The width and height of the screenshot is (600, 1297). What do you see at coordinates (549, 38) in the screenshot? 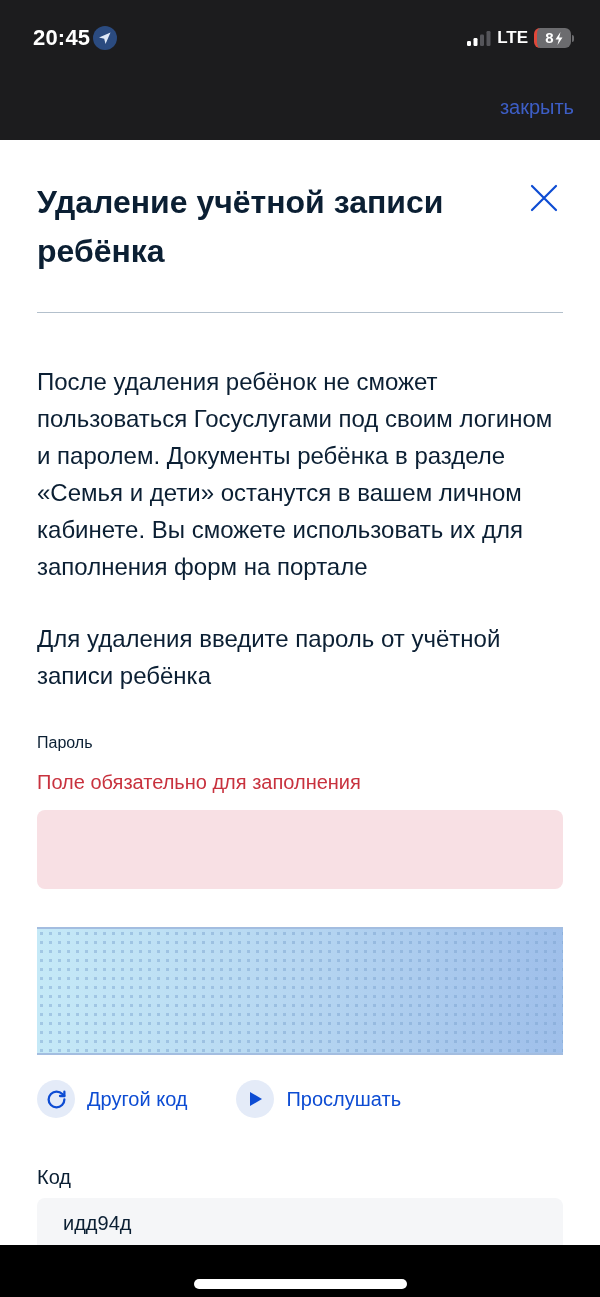
I see `battery-percent: 8` at bounding box center [549, 38].